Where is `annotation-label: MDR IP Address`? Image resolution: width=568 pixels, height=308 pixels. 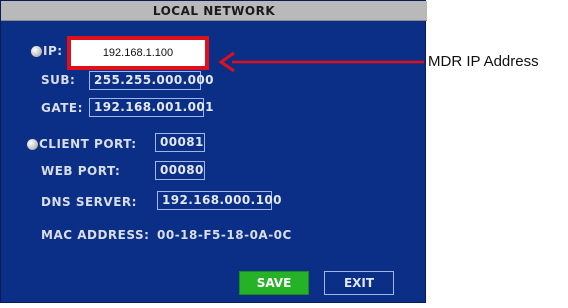 annotation-label: MDR IP Address is located at coordinates (483, 61).